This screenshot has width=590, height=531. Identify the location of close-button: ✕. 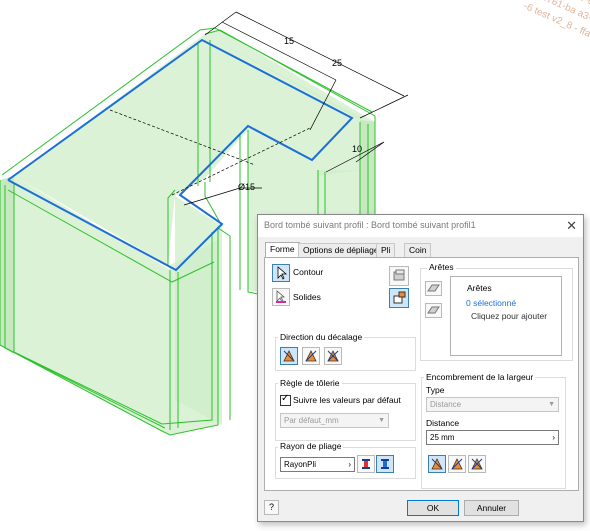
(571, 226).